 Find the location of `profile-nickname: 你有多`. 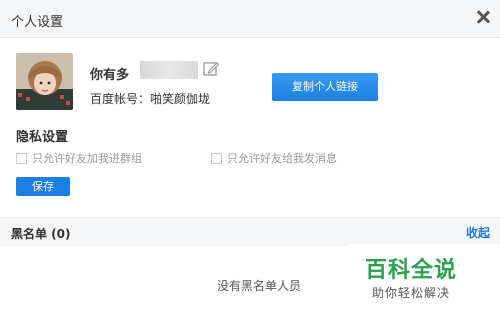

profile-nickname: 你有多 is located at coordinates (110, 75).